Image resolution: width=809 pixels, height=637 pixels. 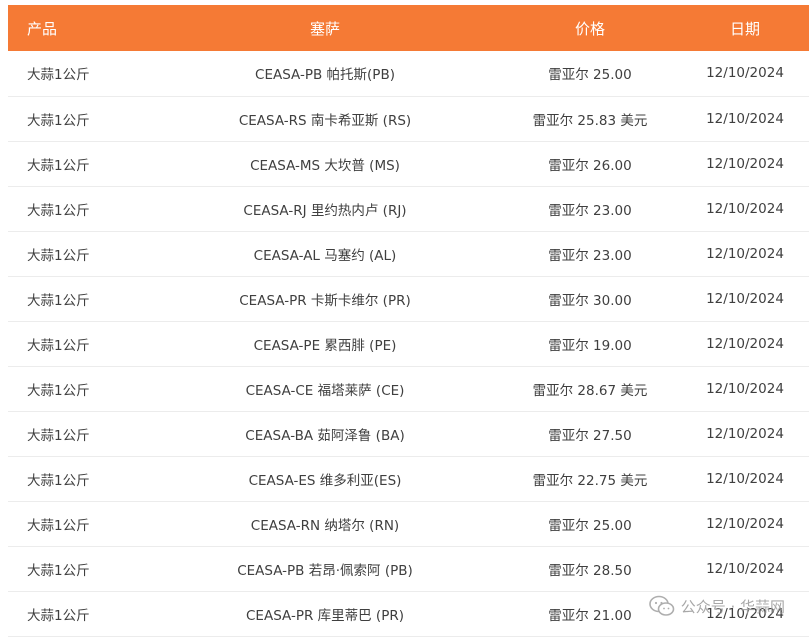 What do you see at coordinates (325, 570) in the screenshot?
I see `cell-ceasa: CEASA-PB 若昂·佩索阿 (PB)` at bounding box center [325, 570].